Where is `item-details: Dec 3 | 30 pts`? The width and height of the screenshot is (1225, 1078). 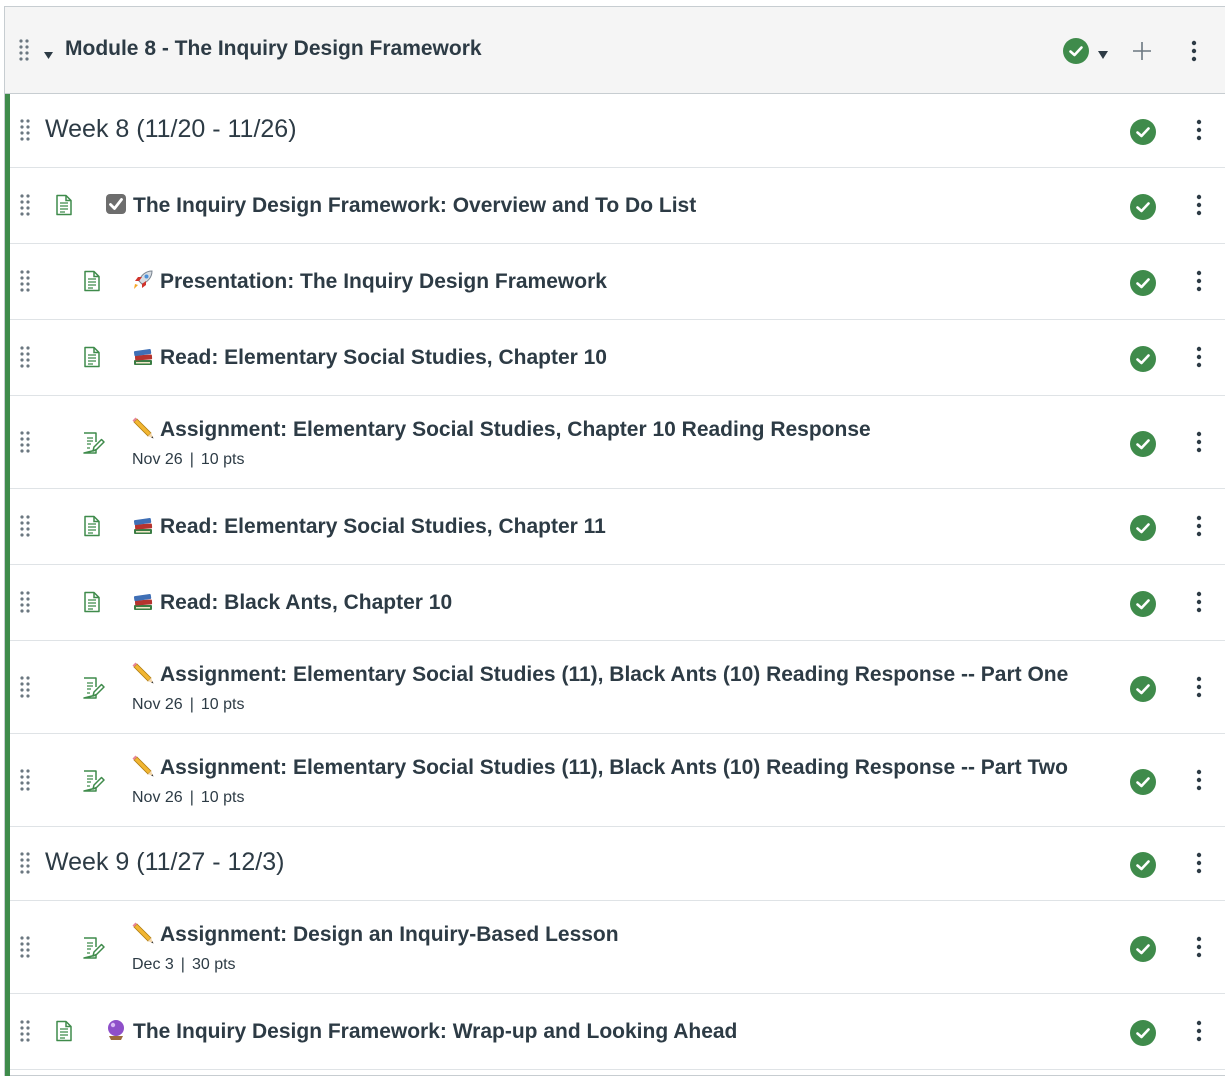 item-details: Dec 3 | 30 pts is located at coordinates (184, 965).